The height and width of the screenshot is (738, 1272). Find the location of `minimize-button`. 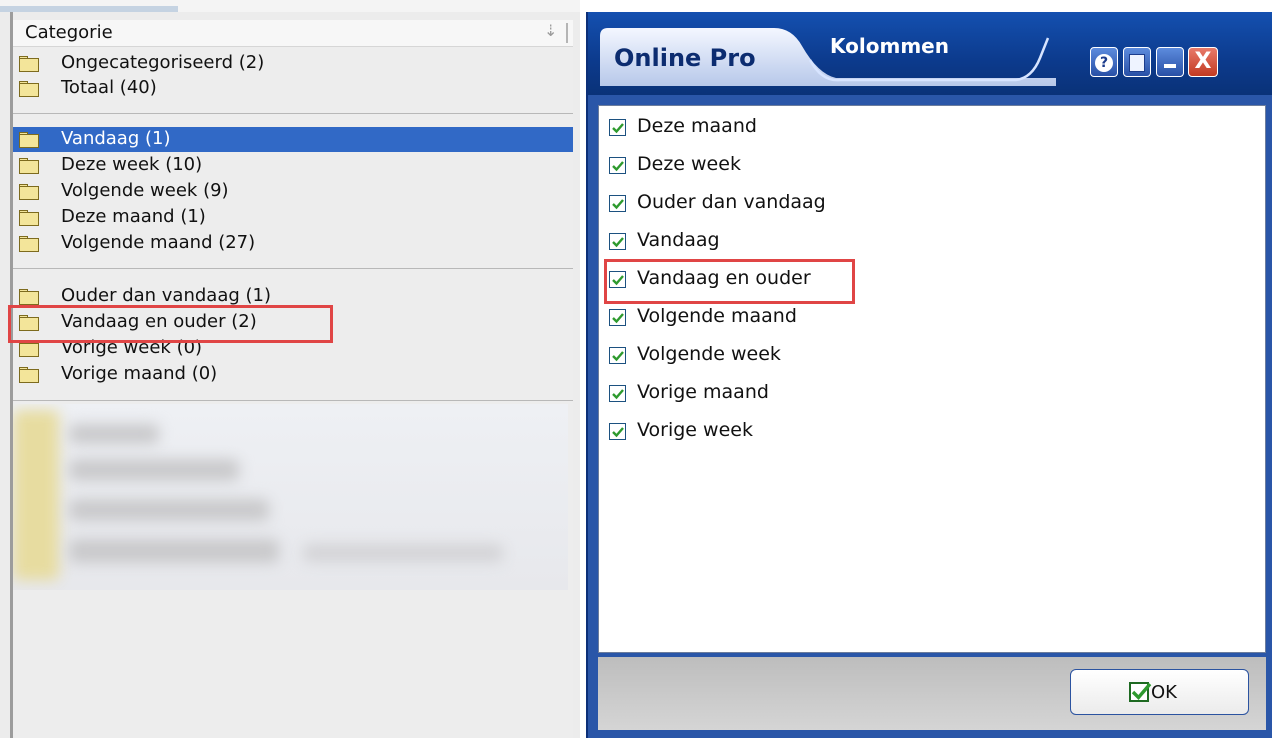

minimize-button is located at coordinates (1170, 62).